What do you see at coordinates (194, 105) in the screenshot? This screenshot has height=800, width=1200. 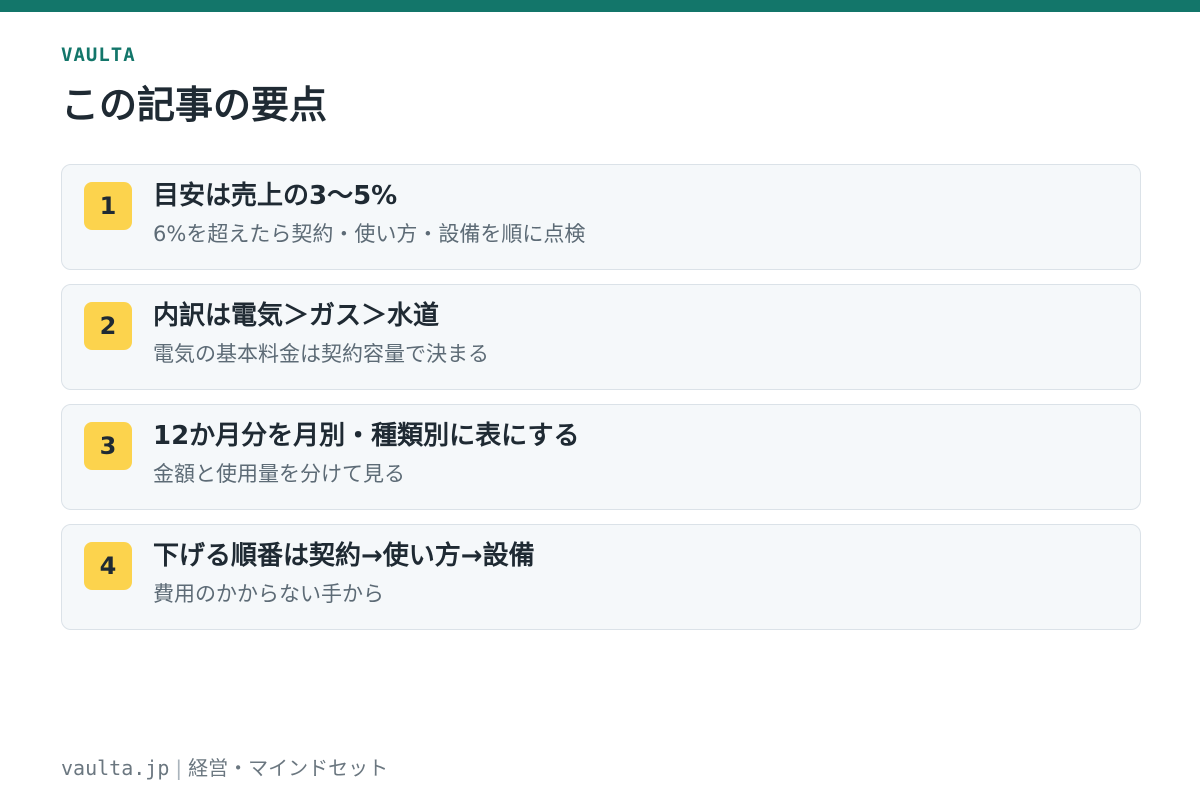 I see `page-title: この記事の要点` at bounding box center [194, 105].